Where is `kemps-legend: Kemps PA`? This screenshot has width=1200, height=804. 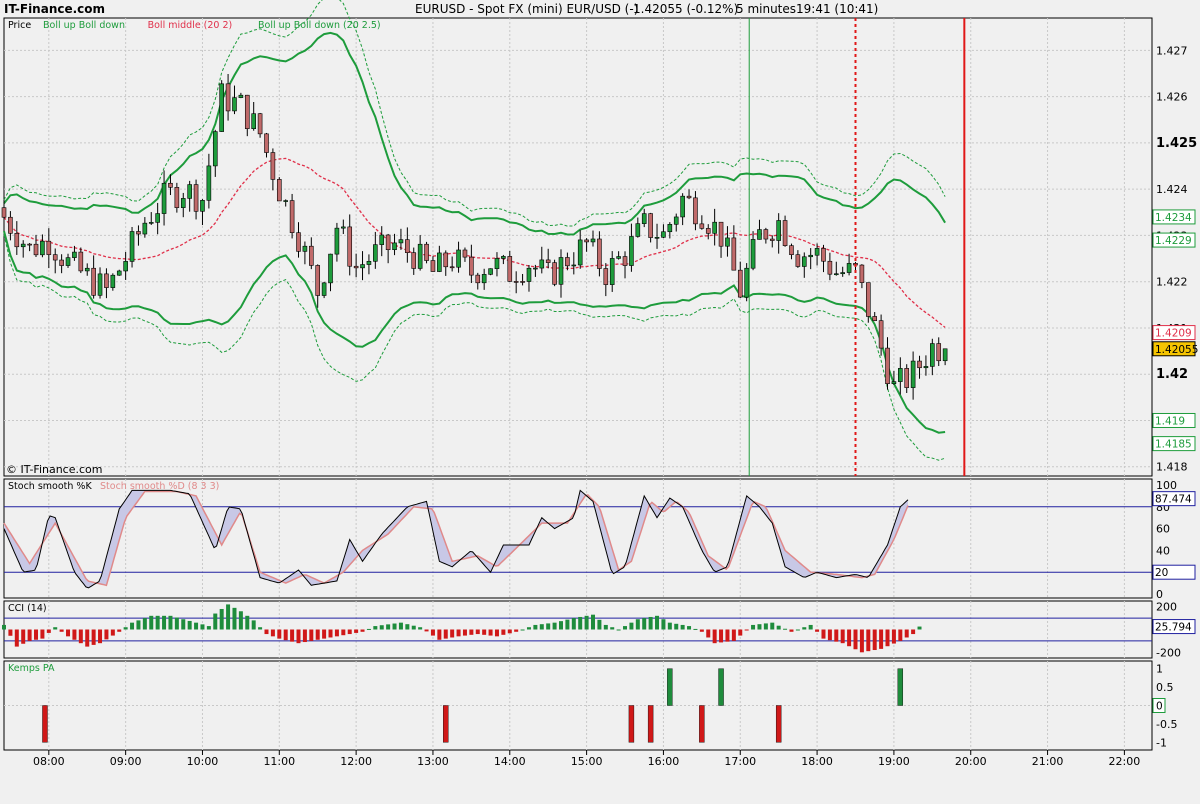 kemps-legend: Kemps PA is located at coordinates (31, 668).